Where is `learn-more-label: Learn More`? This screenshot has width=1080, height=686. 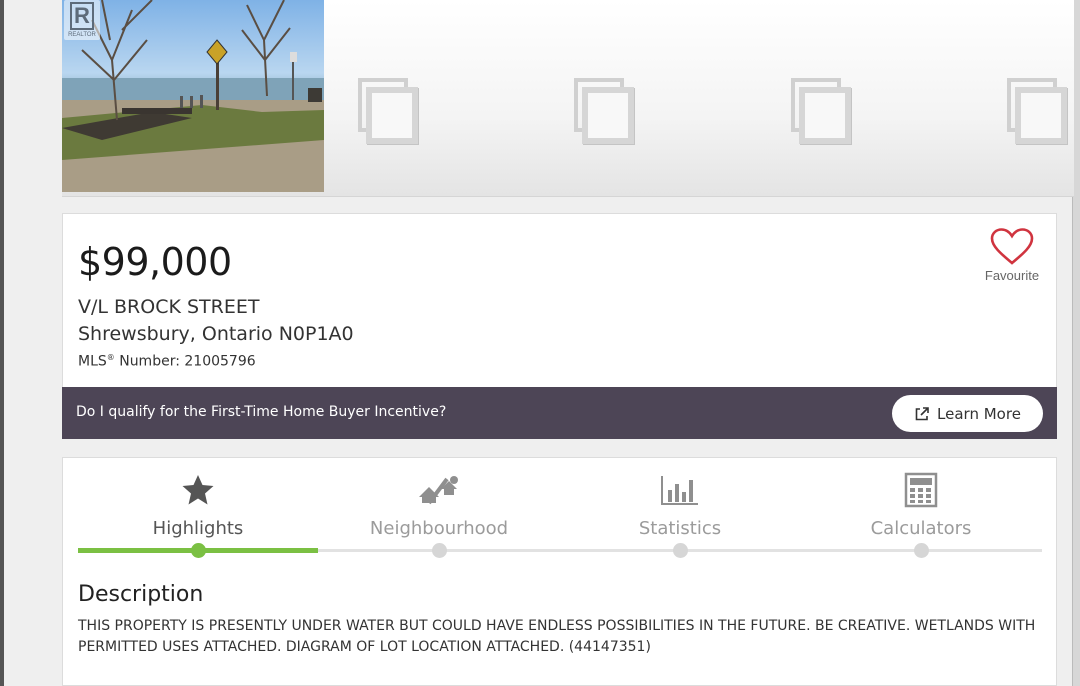
learn-more-label: Learn More is located at coordinates (979, 413).